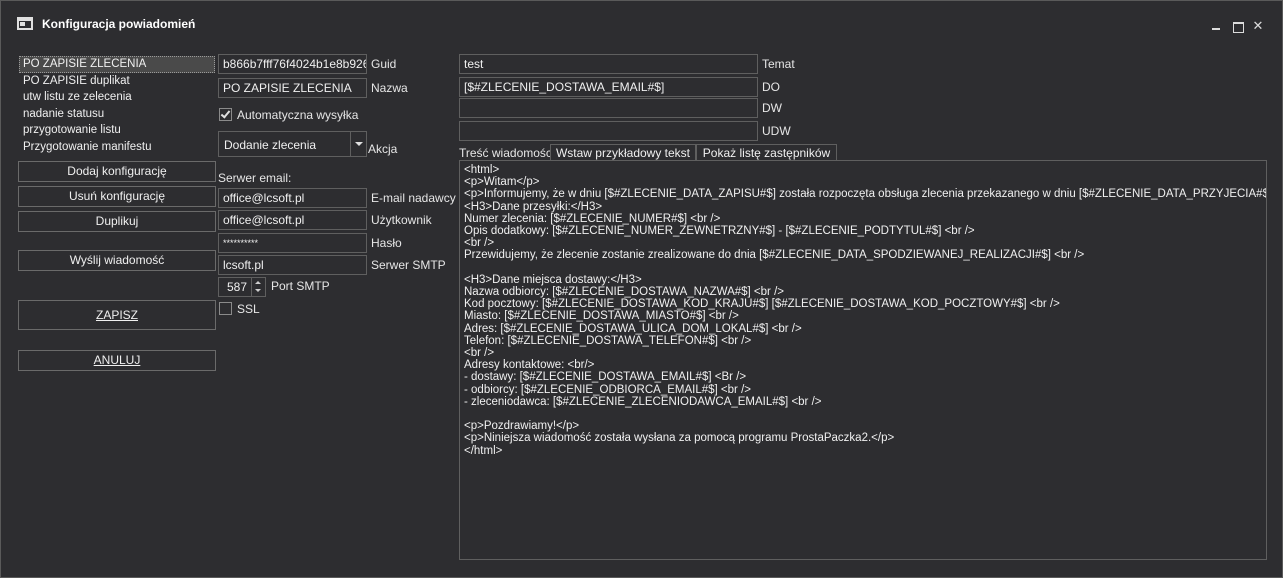  I want to click on subject-label: Temat, so click(778, 64).